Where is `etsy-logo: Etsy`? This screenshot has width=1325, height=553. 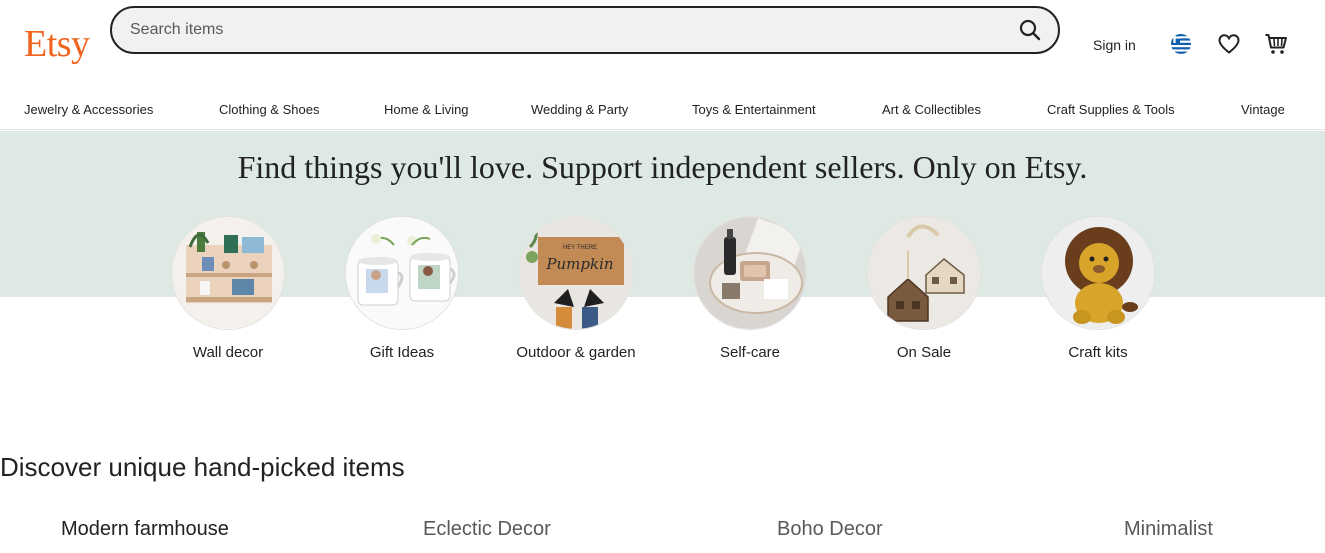
etsy-logo: Etsy is located at coordinates (57, 44).